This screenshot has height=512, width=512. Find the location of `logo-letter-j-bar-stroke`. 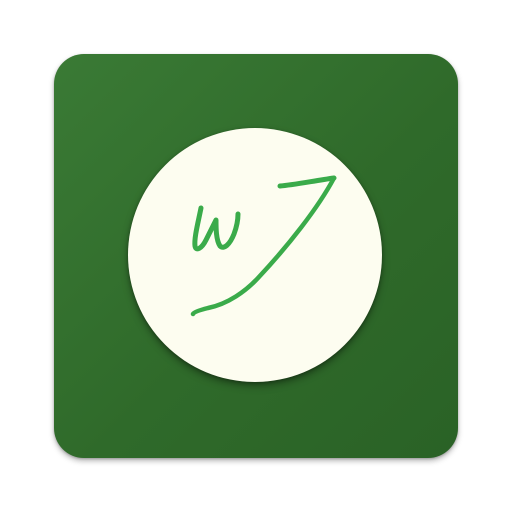

logo-letter-j-bar-stroke is located at coordinates (307, 182).